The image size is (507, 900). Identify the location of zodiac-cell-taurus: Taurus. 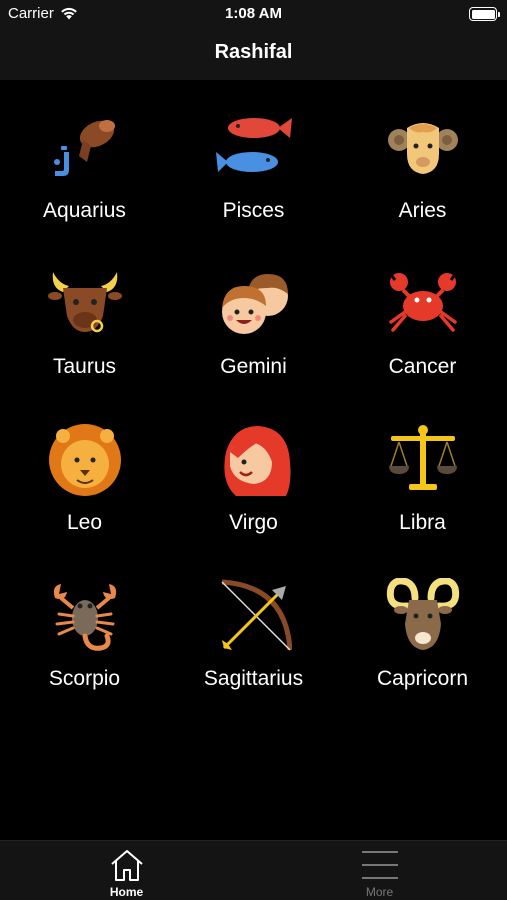
(84, 314).